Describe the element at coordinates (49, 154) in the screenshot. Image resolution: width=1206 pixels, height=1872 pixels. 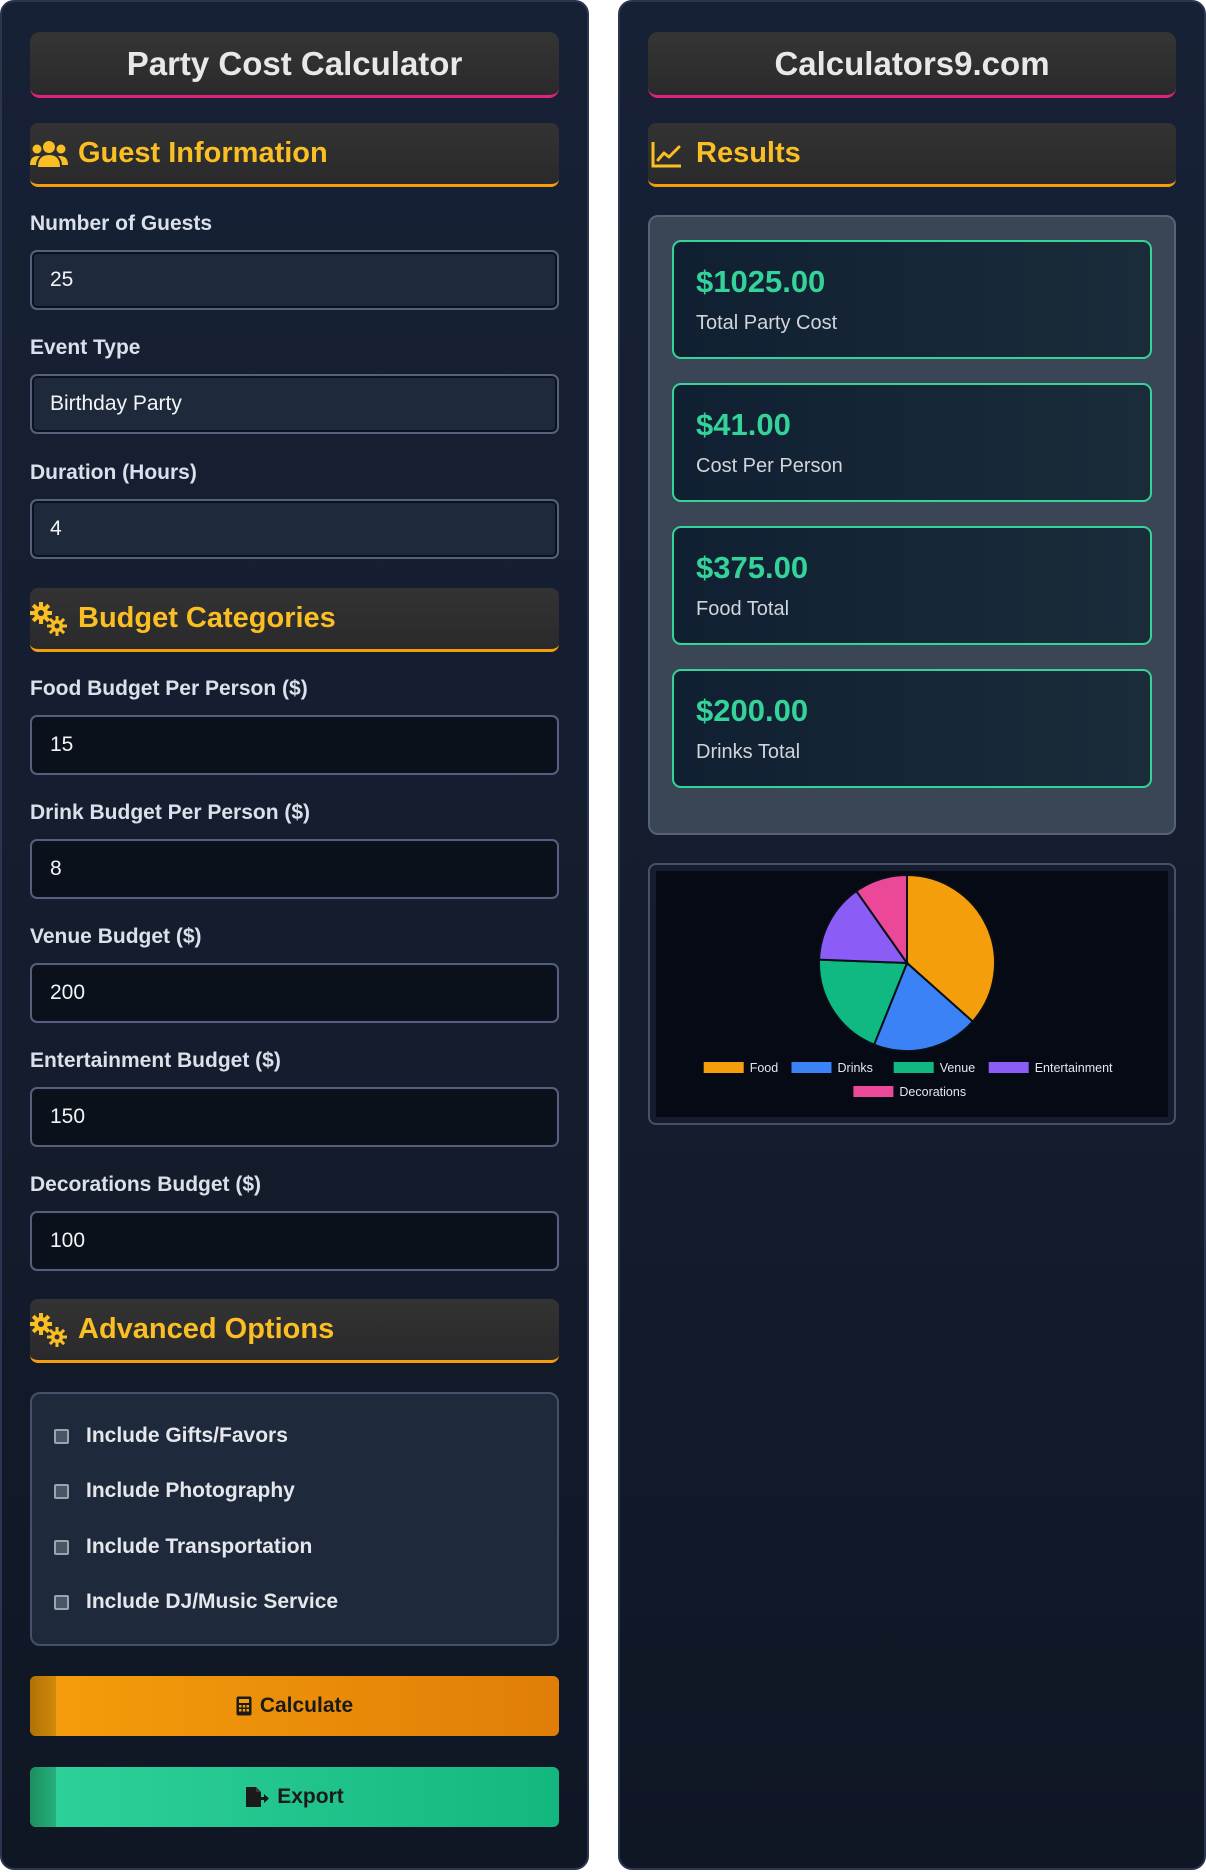
I see `users-icon` at that location.